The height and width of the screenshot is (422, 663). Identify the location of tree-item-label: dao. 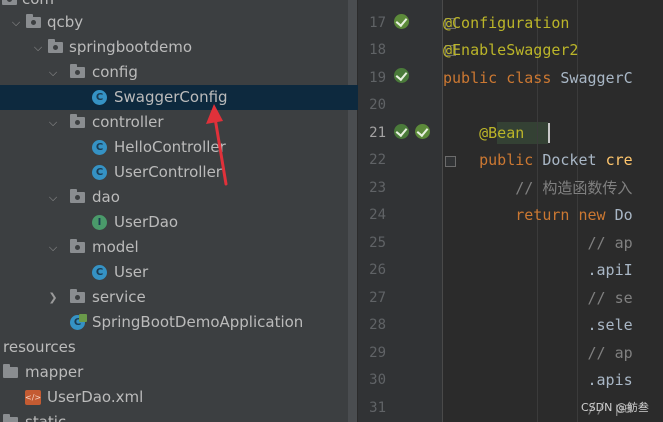
(106, 197).